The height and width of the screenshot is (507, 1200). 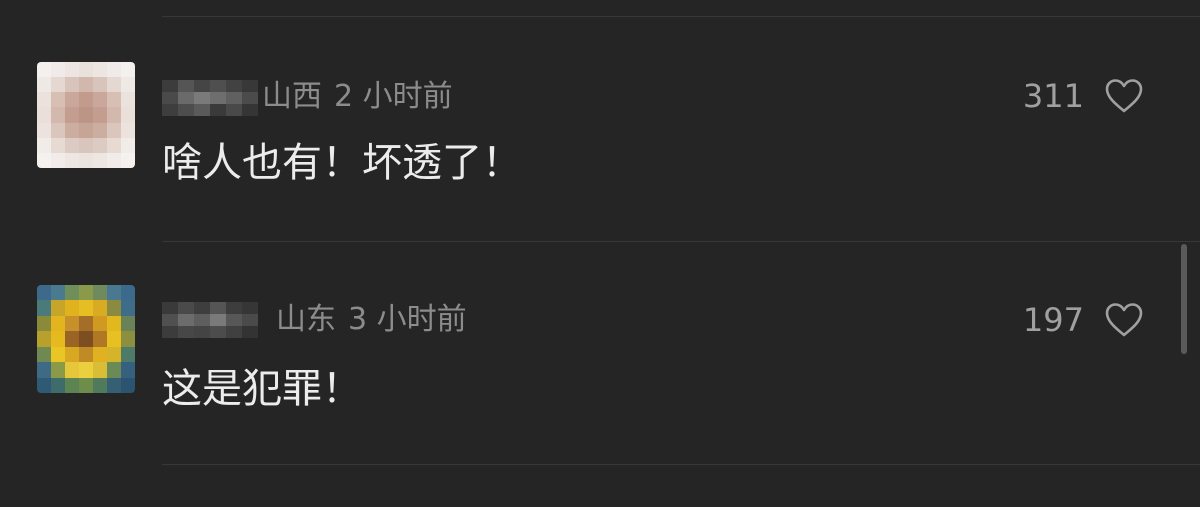 I want to click on comment-region: 山西, so click(x=292, y=96).